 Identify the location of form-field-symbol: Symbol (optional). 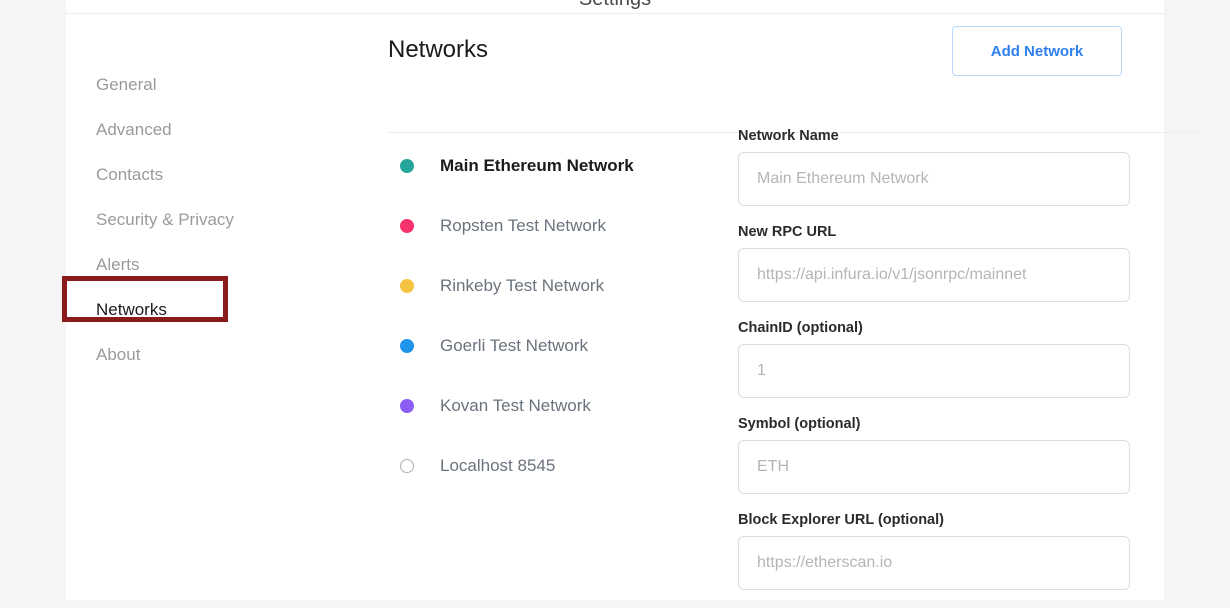
(951, 455).